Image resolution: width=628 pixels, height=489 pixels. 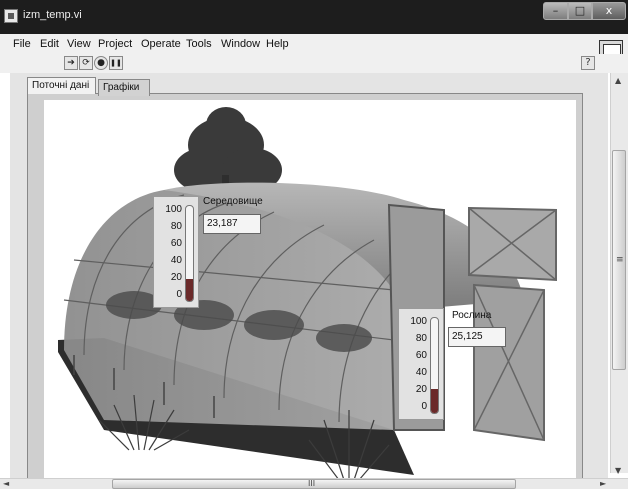 I want to click on context-help-icon: ?, so click(x=588, y=63).